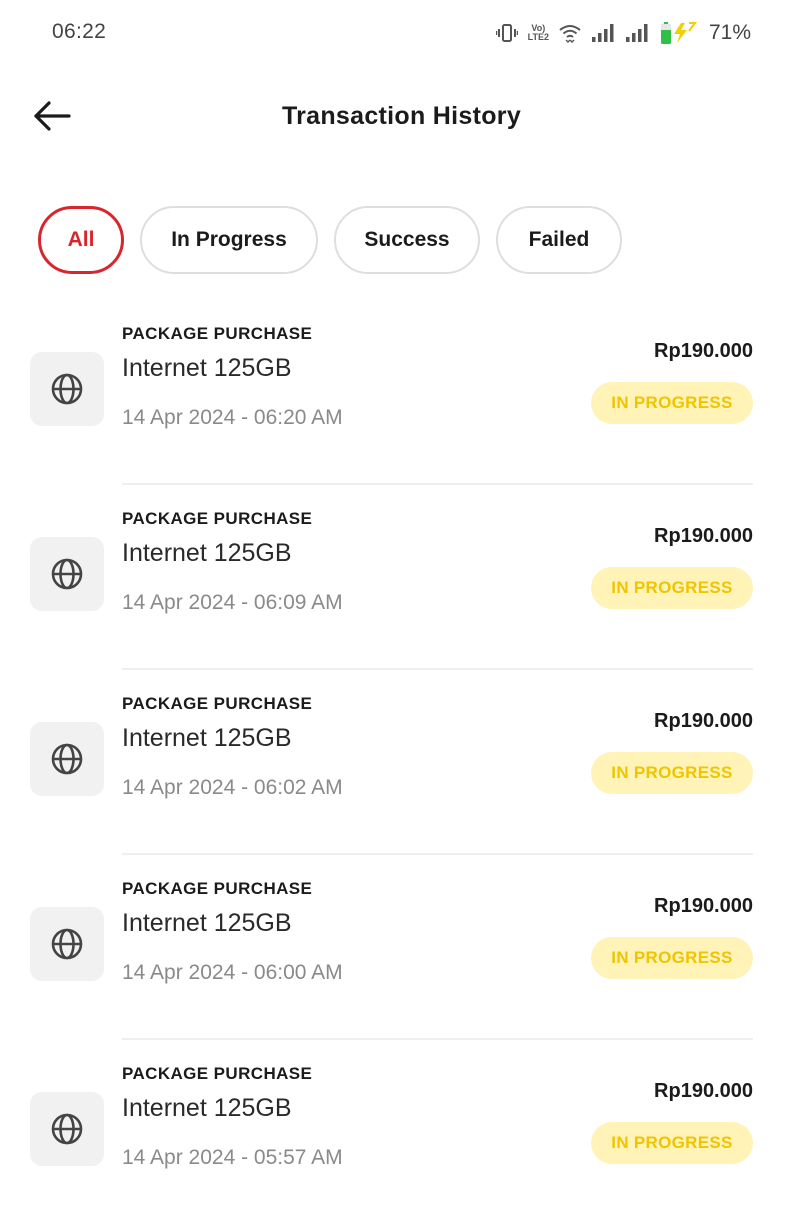  What do you see at coordinates (232, 417) in the screenshot?
I see `transaction-date: 14 Apr 2024 - 06:20 AM` at bounding box center [232, 417].